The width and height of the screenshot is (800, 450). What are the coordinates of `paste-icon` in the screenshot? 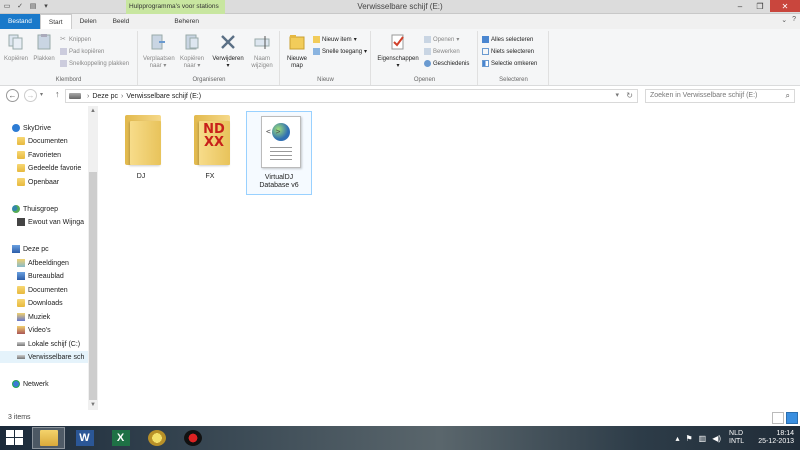 It's located at (44, 42).